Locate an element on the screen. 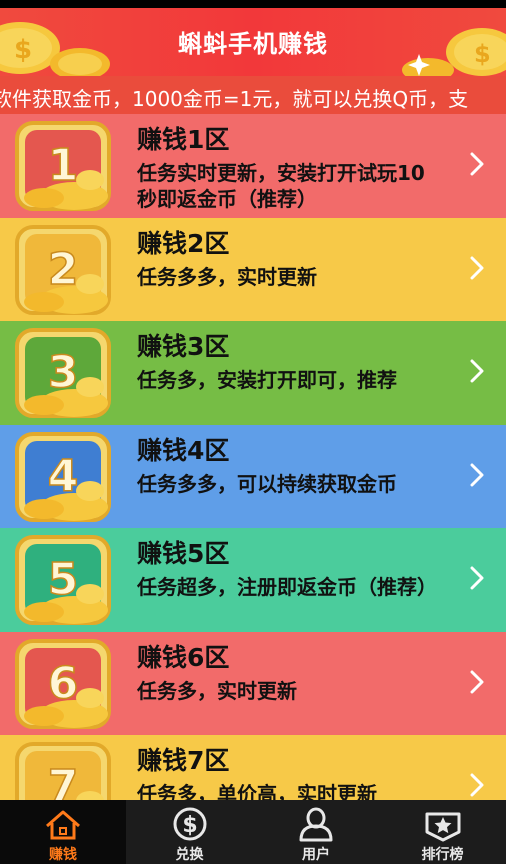 The height and width of the screenshot is (864, 506). zone-title: 赚钱6区 is located at coordinates (183, 657).